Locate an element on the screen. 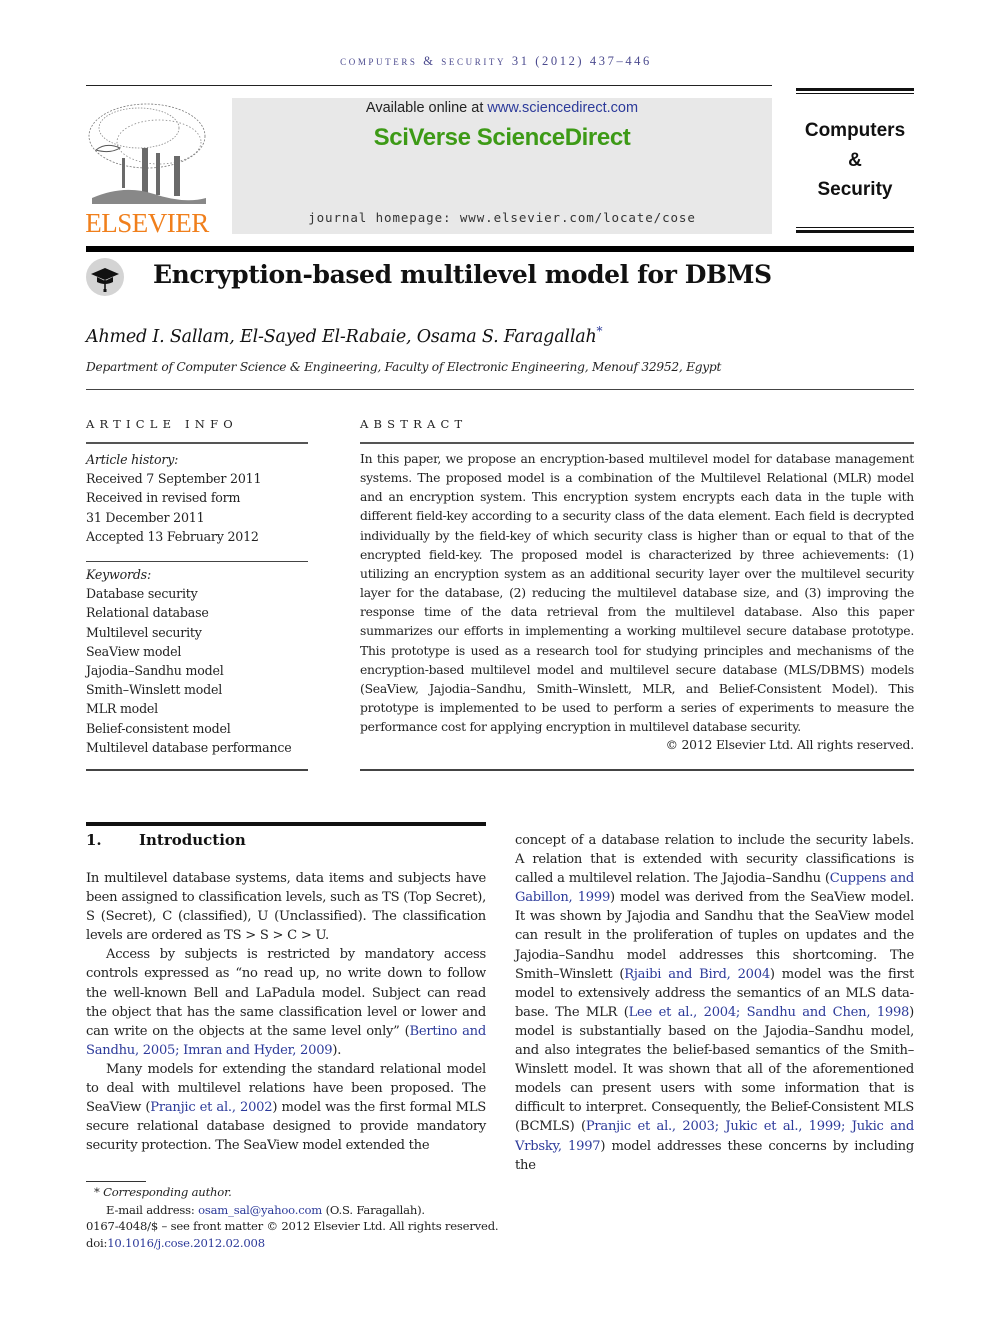  available-prefix: Available online at is located at coordinates (426, 108).